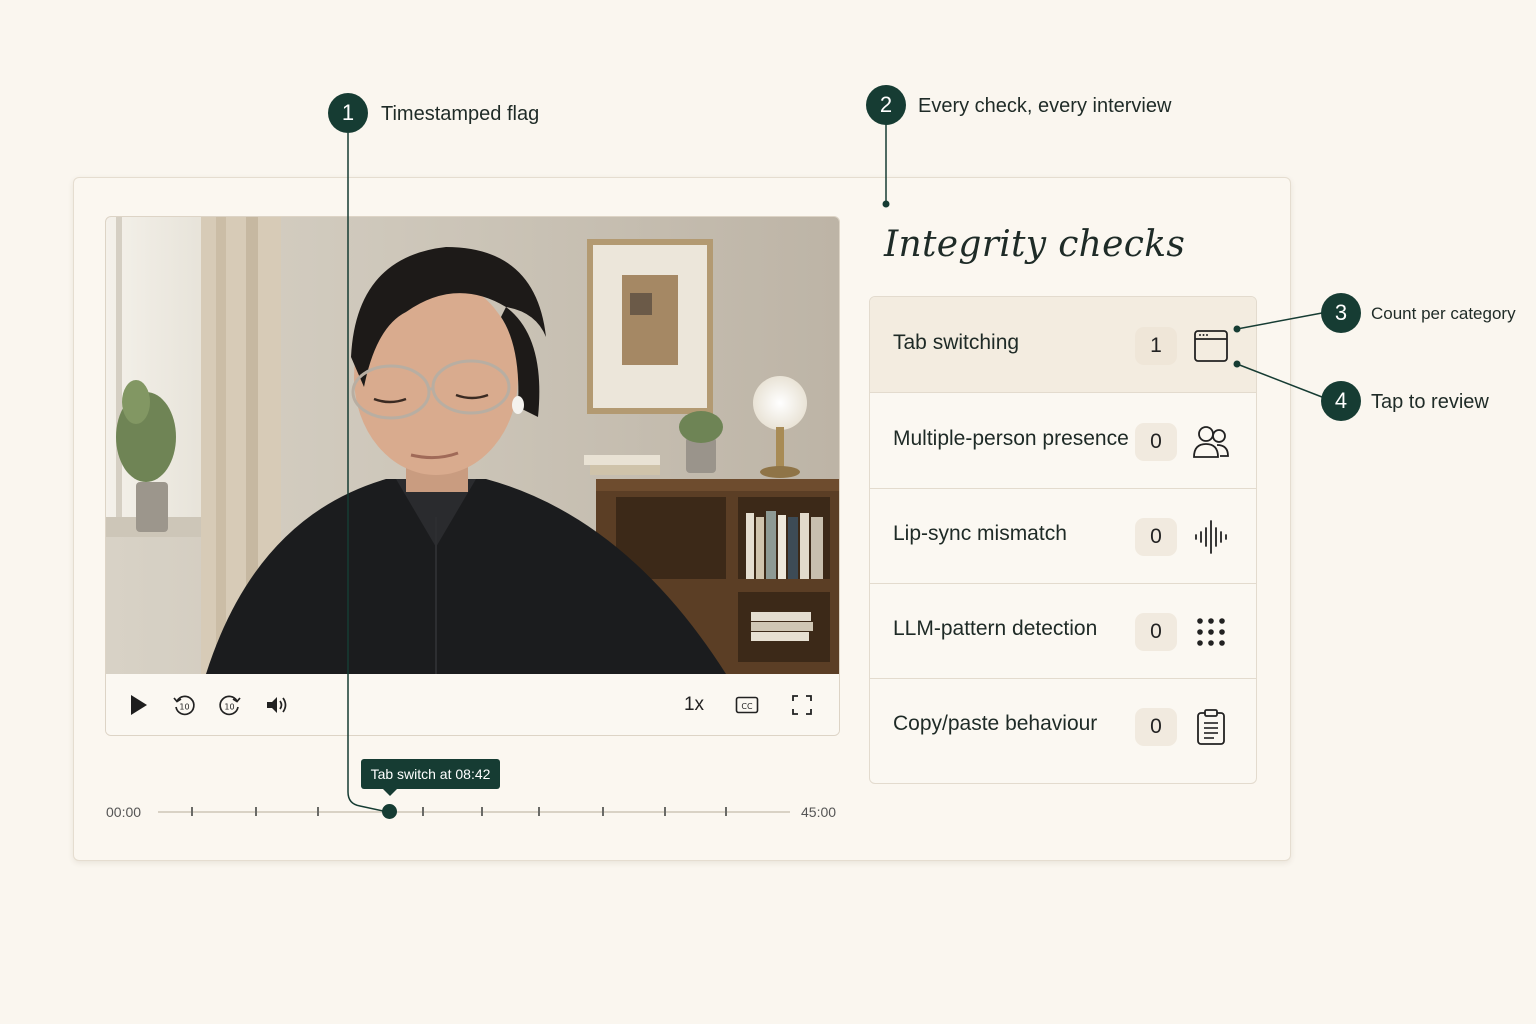  I want to click on check-label: Lip-sync mismatch, so click(980, 533).